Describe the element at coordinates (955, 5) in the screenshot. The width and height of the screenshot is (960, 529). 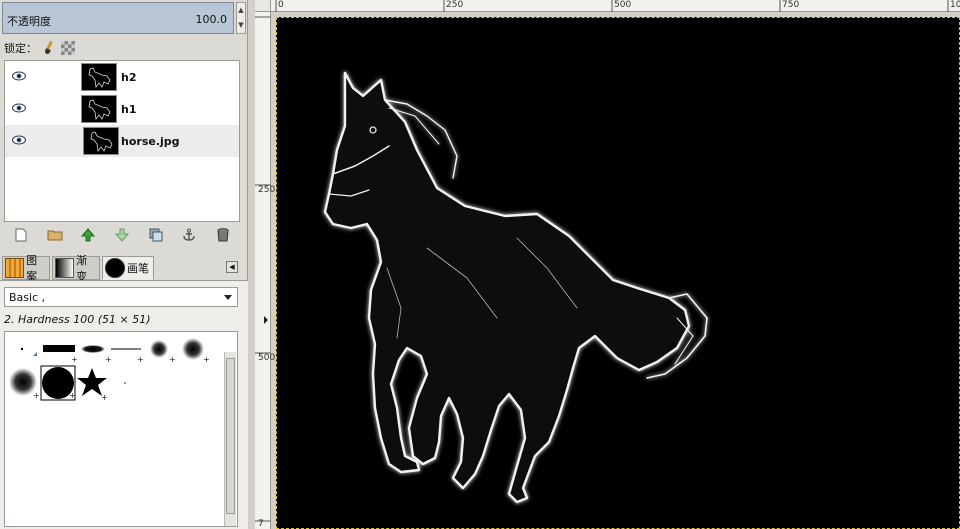
I see `ruler-label: 1000` at that location.